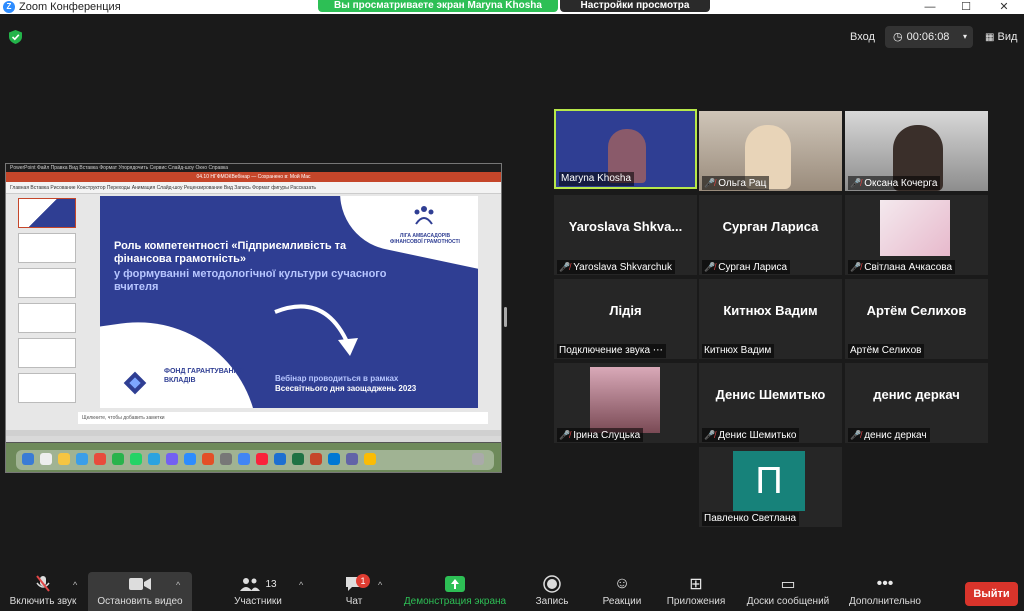 The image size is (1024, 611). I want to click on trash-icon, so click(478, 459).